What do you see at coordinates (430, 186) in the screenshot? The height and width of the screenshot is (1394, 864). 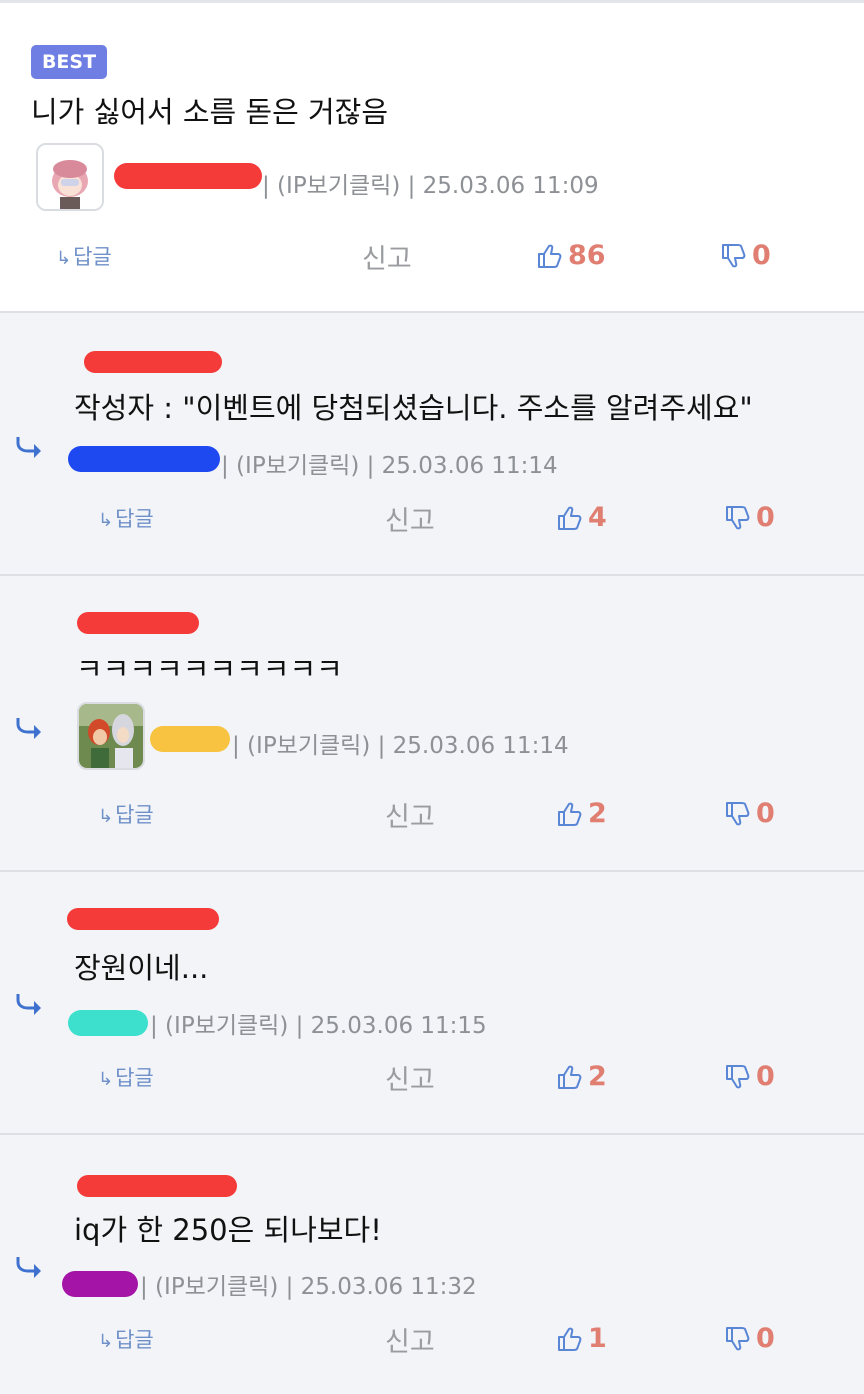 I see `comment-meta: | (IP보기클릭) | 25.03.06 11:09` at bounding box center [430, 186].